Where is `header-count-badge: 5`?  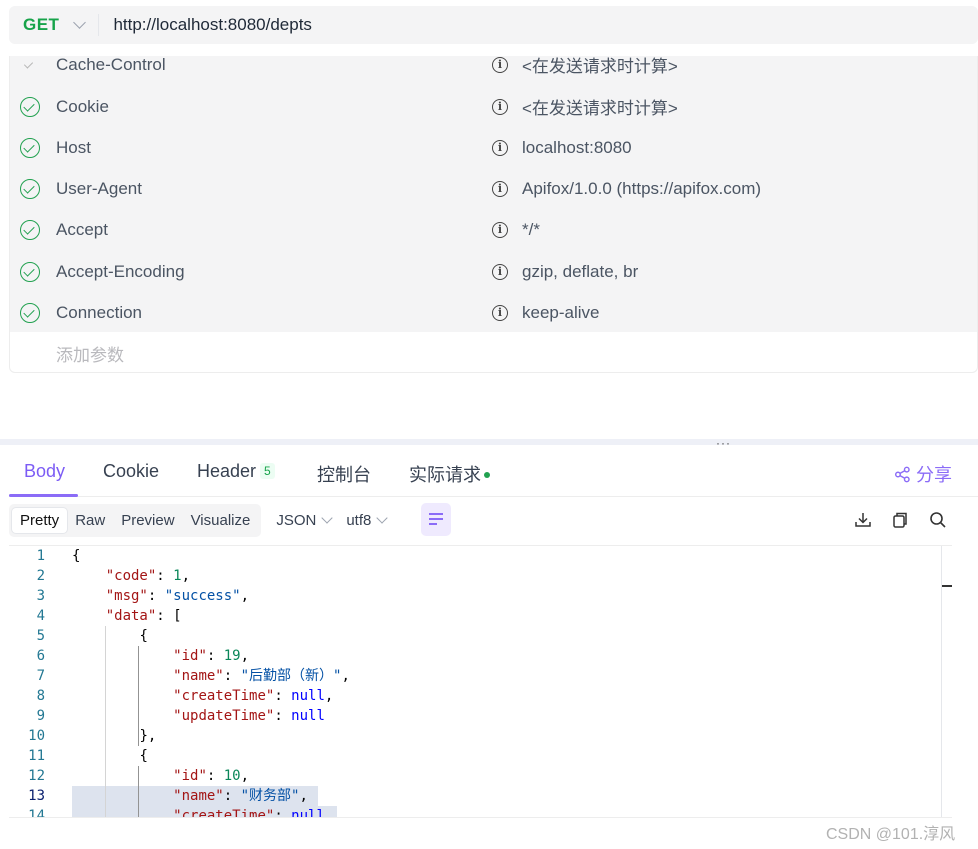 header-count-badge: 5 is located at coordinates (267, 471).